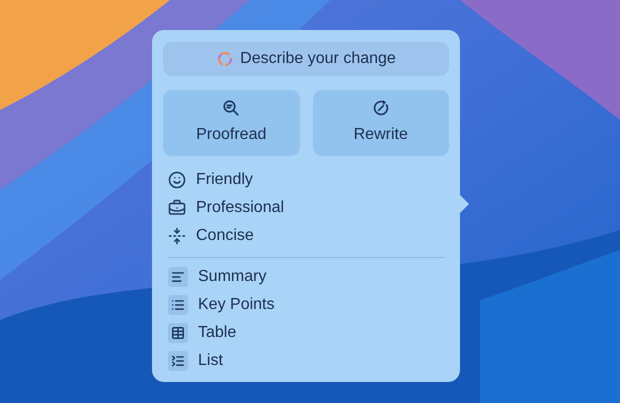 Image resolution: width=620 pixels, height=403 pixels. Describe the element at coordinates (306, 236) in the screenshot. I see `menu-item: Concise` at that location.